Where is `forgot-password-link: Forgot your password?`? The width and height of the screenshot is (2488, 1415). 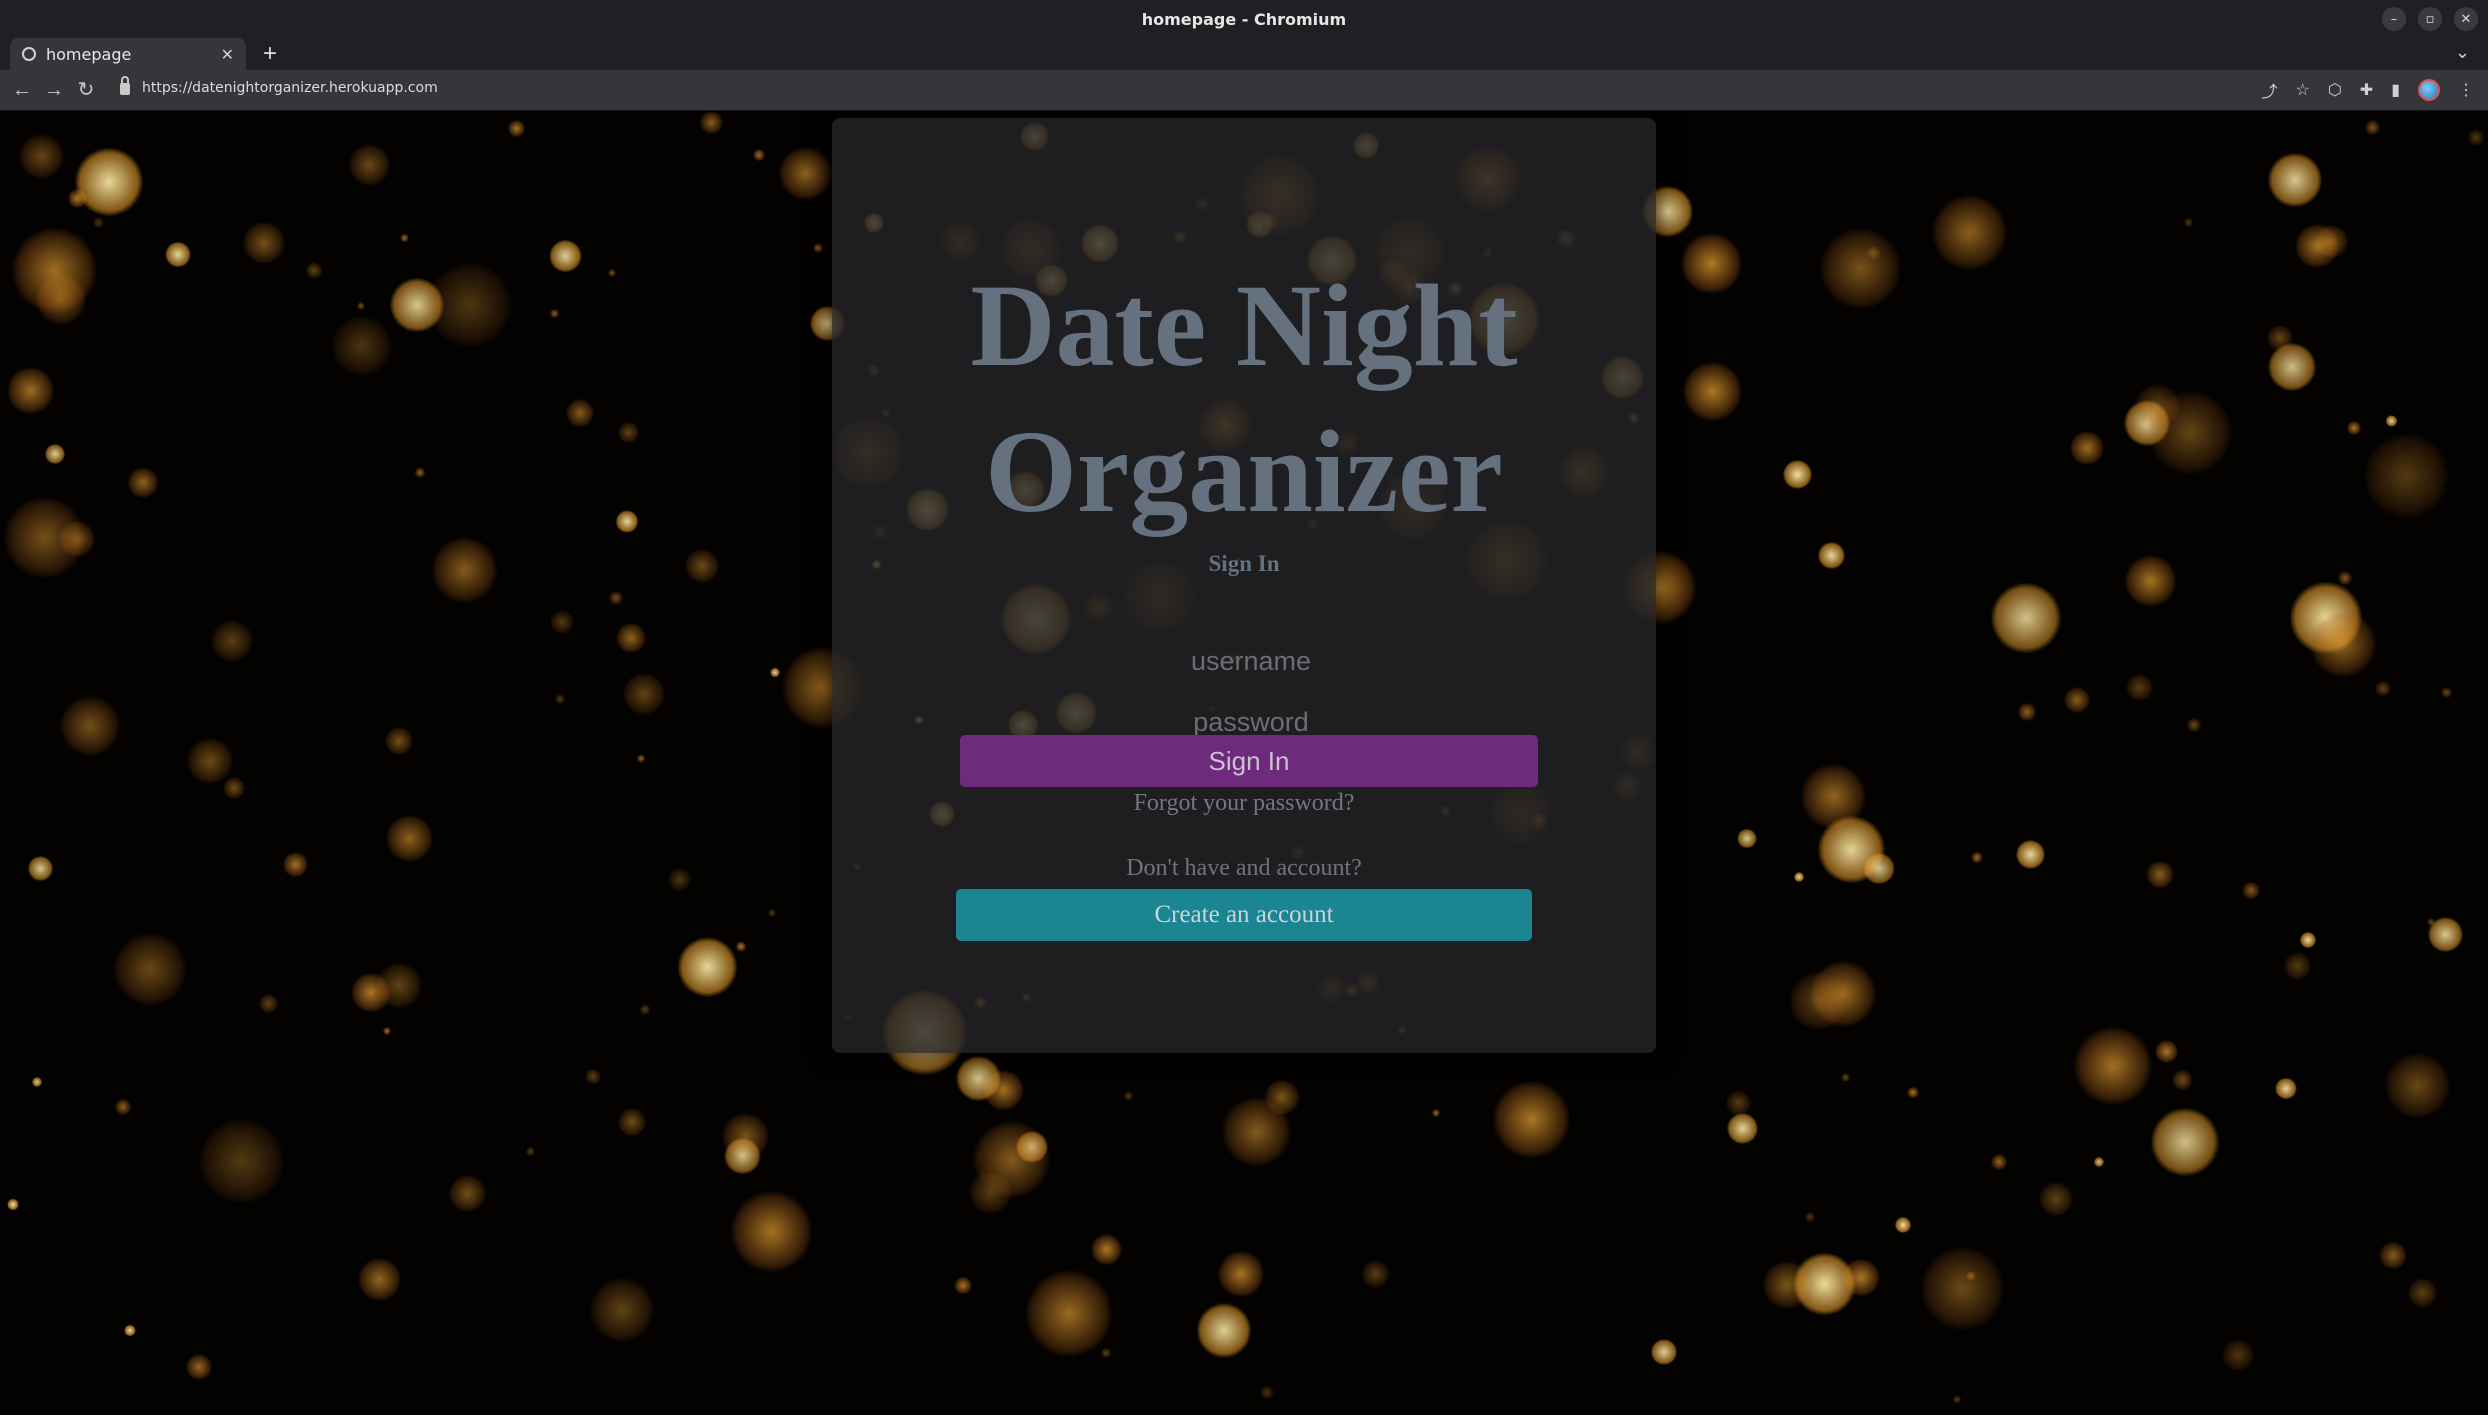
forgot-password-link: Forgot your password? is located at coordinates (1244, 803).